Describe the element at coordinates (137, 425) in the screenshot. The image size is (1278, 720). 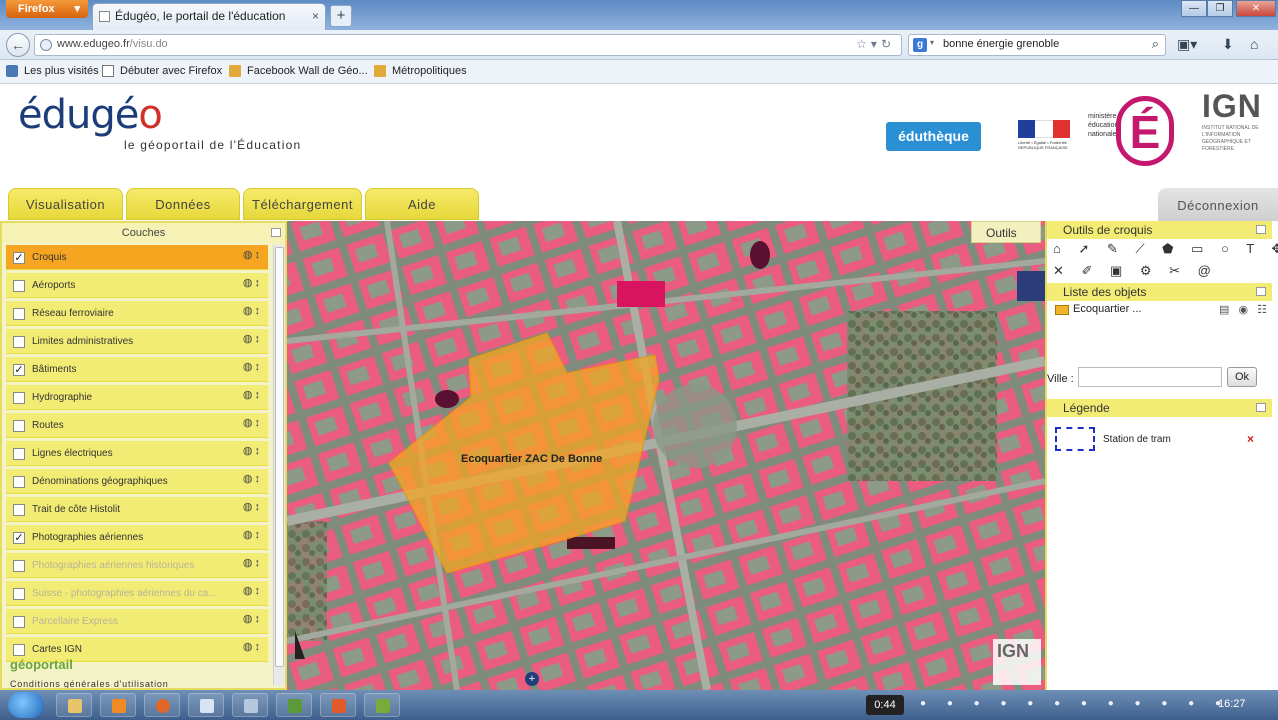
I see `layer-item: Routes ◍↕` at that location.